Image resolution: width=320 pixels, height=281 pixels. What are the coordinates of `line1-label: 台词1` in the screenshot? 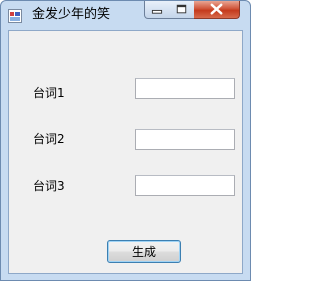 It's located at (49, 93).